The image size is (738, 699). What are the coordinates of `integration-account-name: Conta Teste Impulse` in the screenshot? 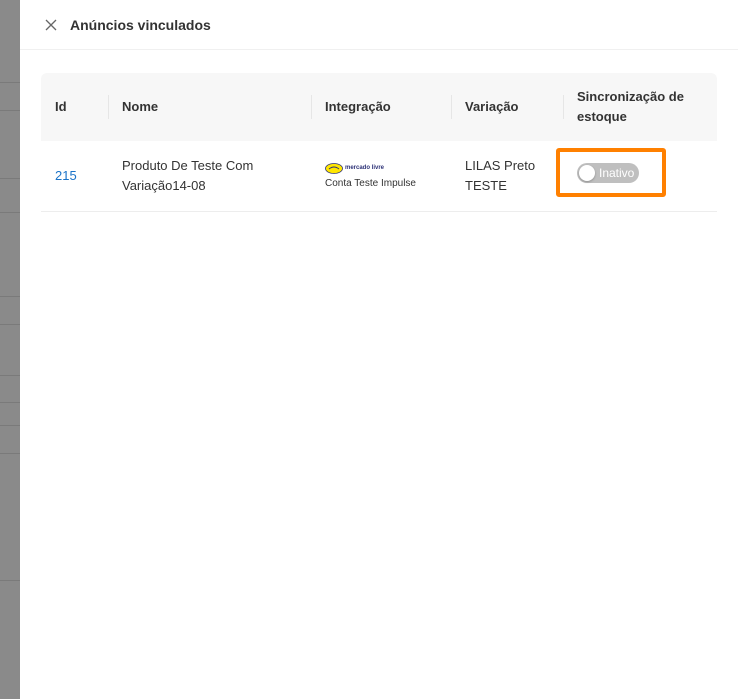 It's located at (370, 184).